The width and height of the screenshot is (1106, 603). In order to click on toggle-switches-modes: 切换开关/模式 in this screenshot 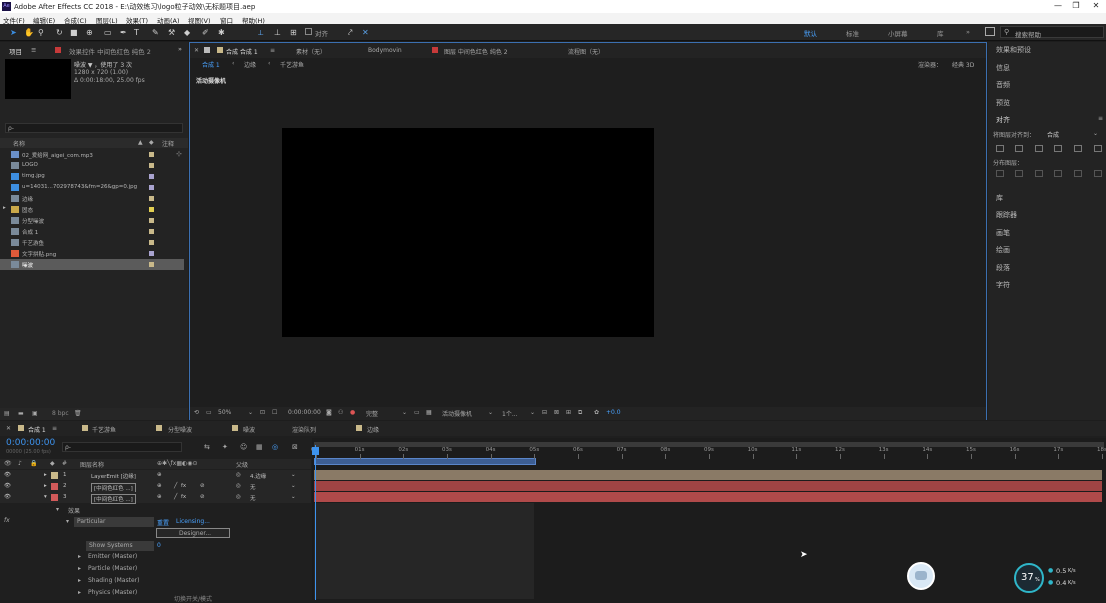, I will do `click(193, 598)`.